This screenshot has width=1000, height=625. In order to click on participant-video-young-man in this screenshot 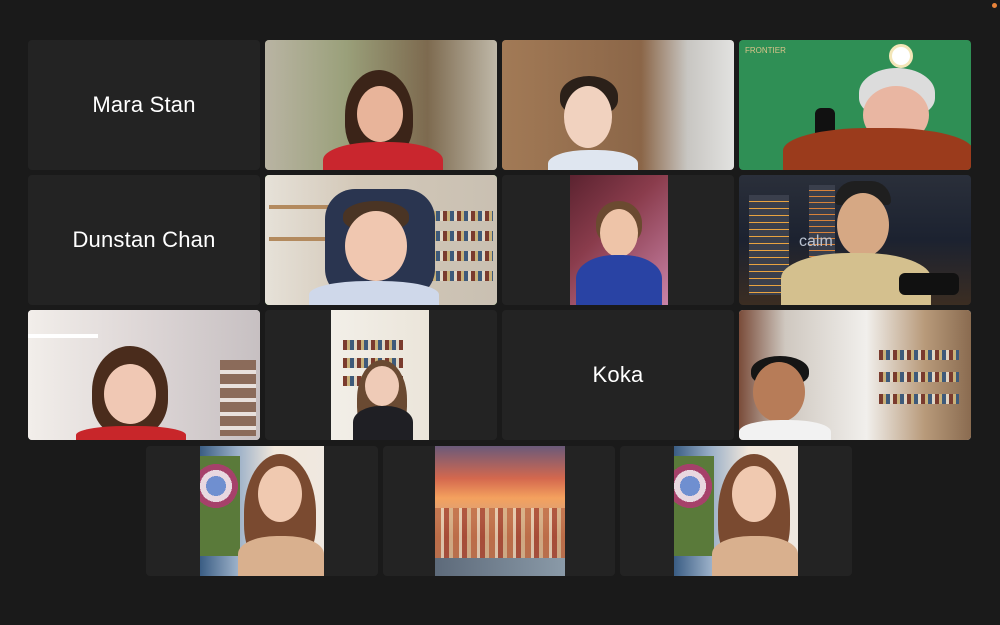, I will do `click(618, 105)`.